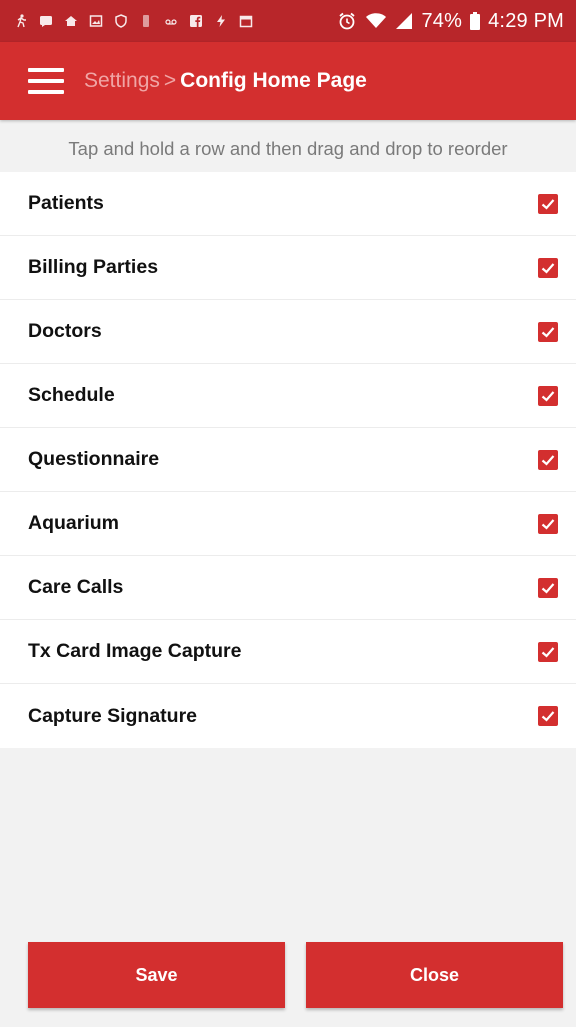  What do you see at coordinates (113, 715) in the screenshot?
I see `list-item-label: Capture Signature` at bounding box center [113, 715].